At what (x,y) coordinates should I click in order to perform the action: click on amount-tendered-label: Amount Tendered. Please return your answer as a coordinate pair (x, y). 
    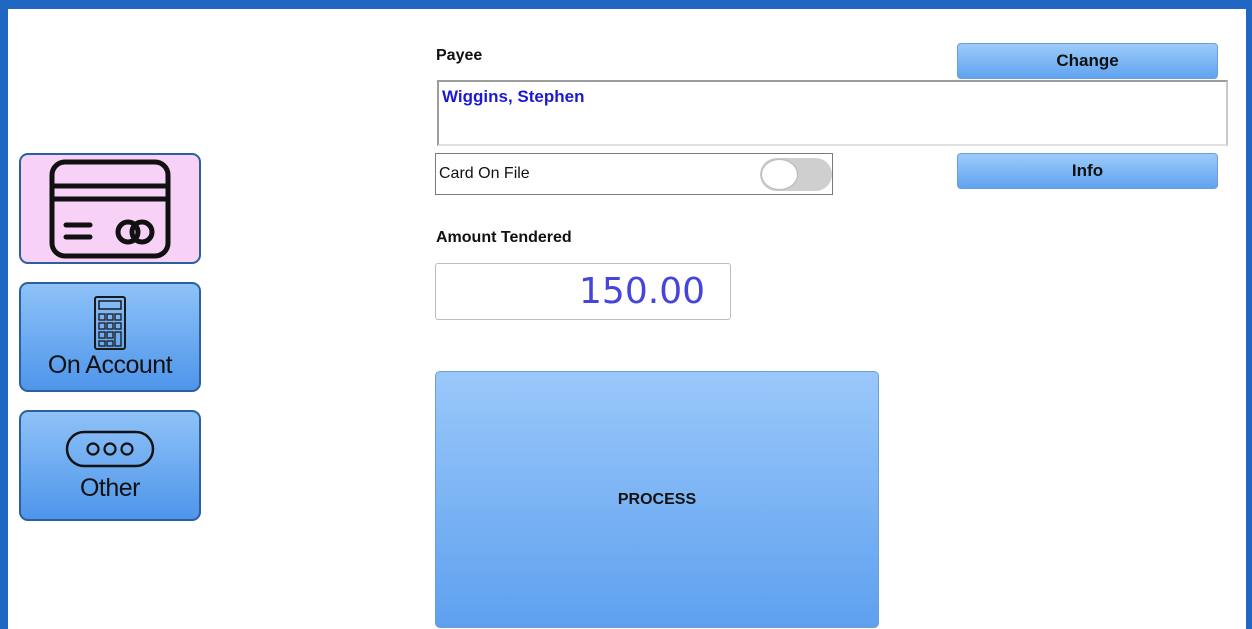
    Looking at the image, I should click on (504, 237).